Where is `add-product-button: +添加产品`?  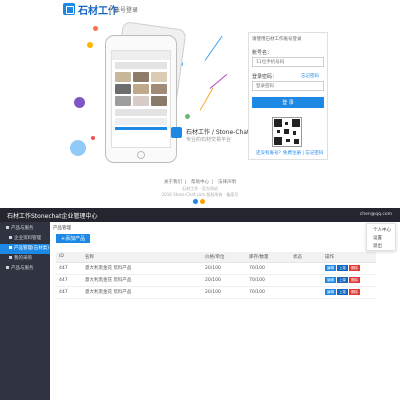 add-product-button: +添加产品 is located at coordinates (73, 238).